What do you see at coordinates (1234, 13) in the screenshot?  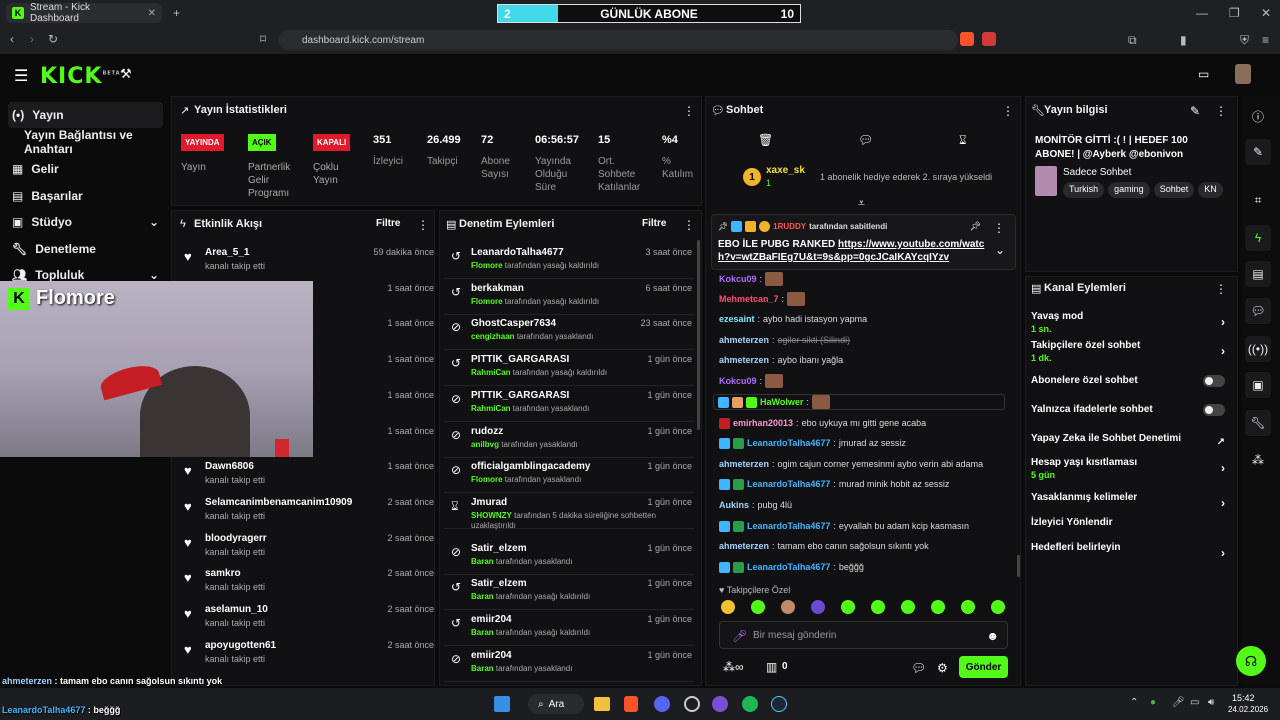 I see `maximize-icon: ❐` at bounding box center [1234, 13].